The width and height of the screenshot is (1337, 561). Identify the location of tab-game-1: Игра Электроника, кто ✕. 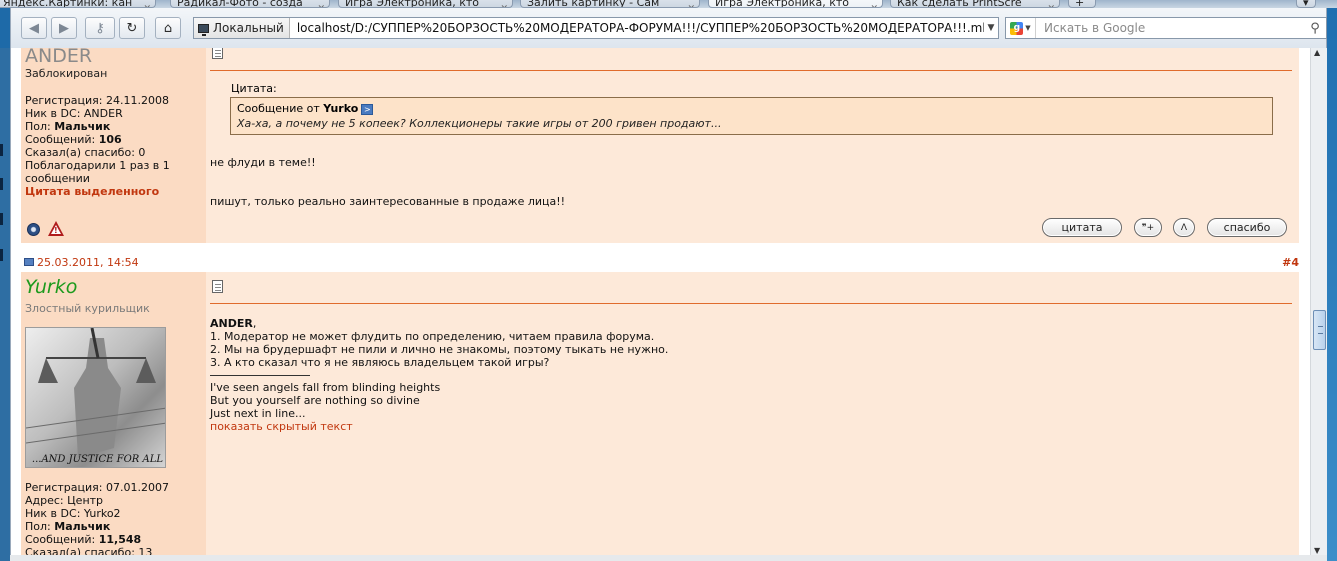
(425, 4).